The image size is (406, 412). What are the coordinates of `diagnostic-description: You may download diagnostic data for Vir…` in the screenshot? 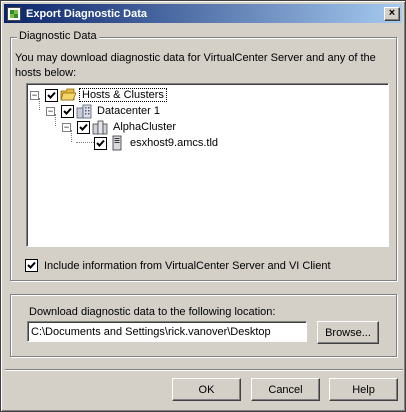 It's located at (195, 65).